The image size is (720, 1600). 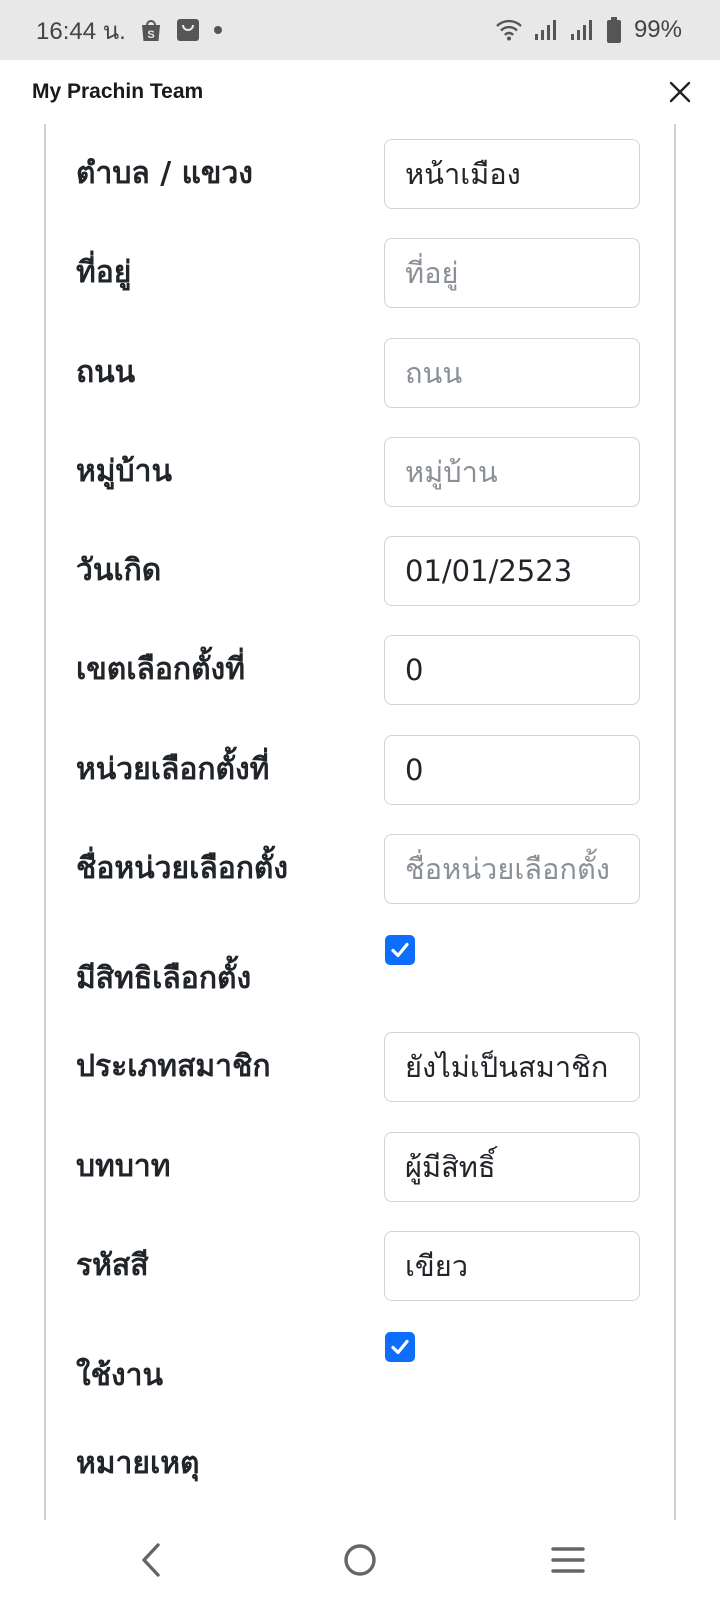 What do you see at coordinates (119, 570) in the screenshot?
I see `birthdate-label: วันเกิด` at bounding box center [119, 570].